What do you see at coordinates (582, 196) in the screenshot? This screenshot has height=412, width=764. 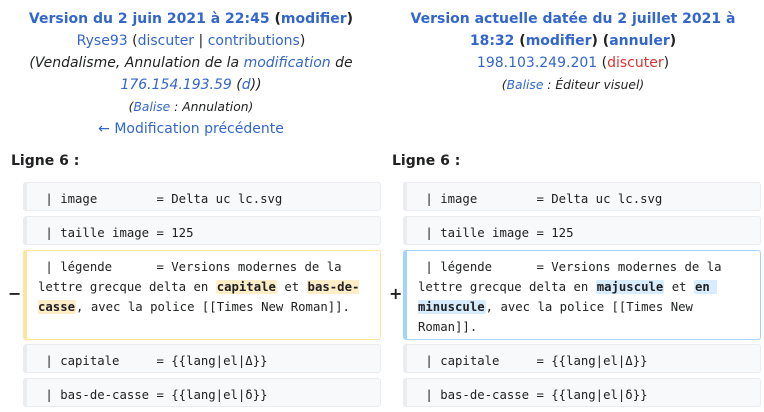 I see `context-cell-new: | image = Delta uc lc.svg` at bounding box center [582, 196].